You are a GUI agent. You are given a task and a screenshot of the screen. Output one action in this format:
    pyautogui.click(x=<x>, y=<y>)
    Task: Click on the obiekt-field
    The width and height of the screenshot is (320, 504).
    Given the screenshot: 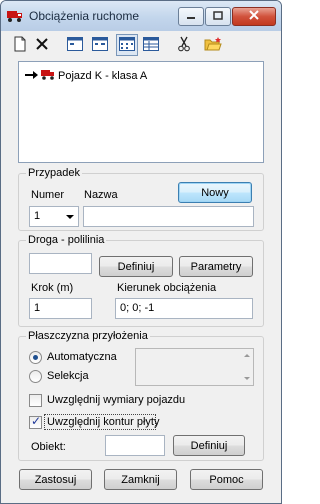 What is the action you would take?
    pyautogui.click(x=135, y=445)
    